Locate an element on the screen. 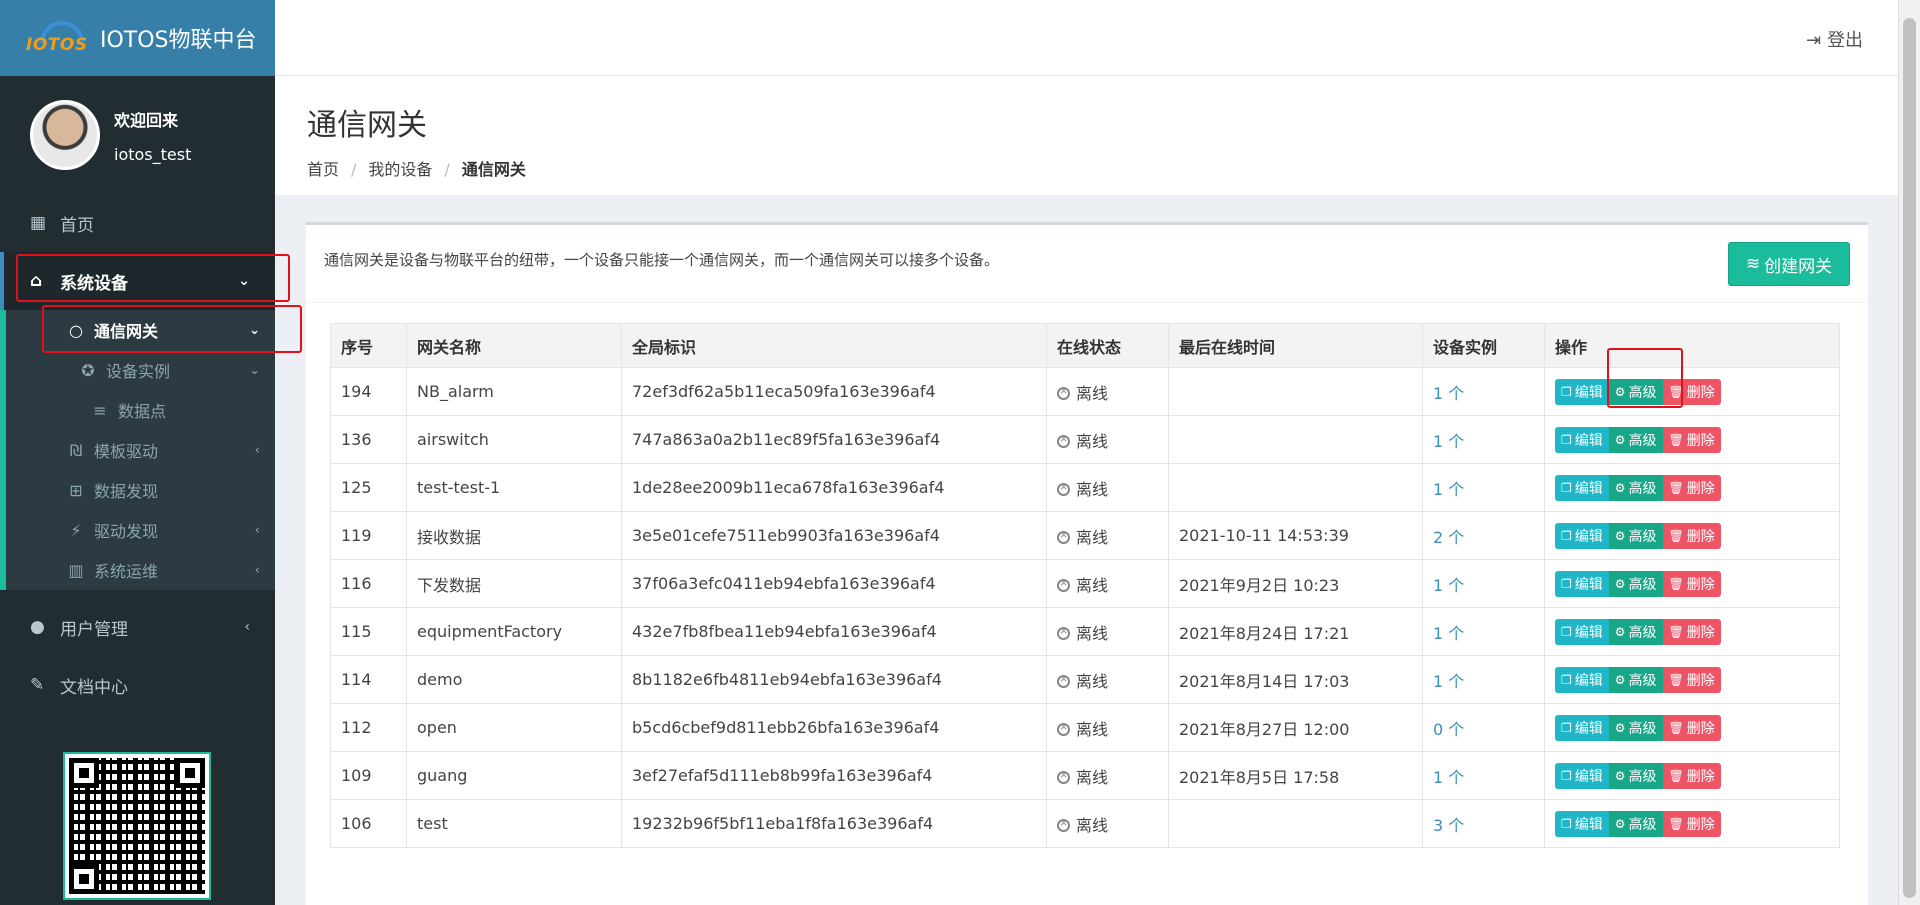 The height and width of the screenshot is (905, 1920). cell-name: guang is located at coordinates (514, 775).